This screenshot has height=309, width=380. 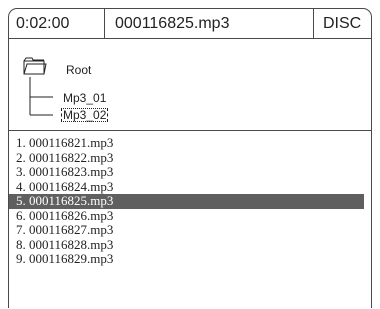 What do you see at coordinates (190, 216) in the screenshot?
I see `file-list-item: 6. 000116826.mp3` at bounding box center [190, 216].